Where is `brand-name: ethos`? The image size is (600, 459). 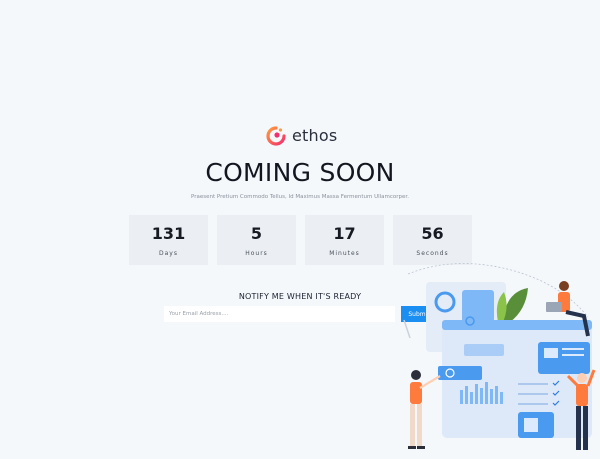 brand-name: ethos is located at coordinates (315, 135).